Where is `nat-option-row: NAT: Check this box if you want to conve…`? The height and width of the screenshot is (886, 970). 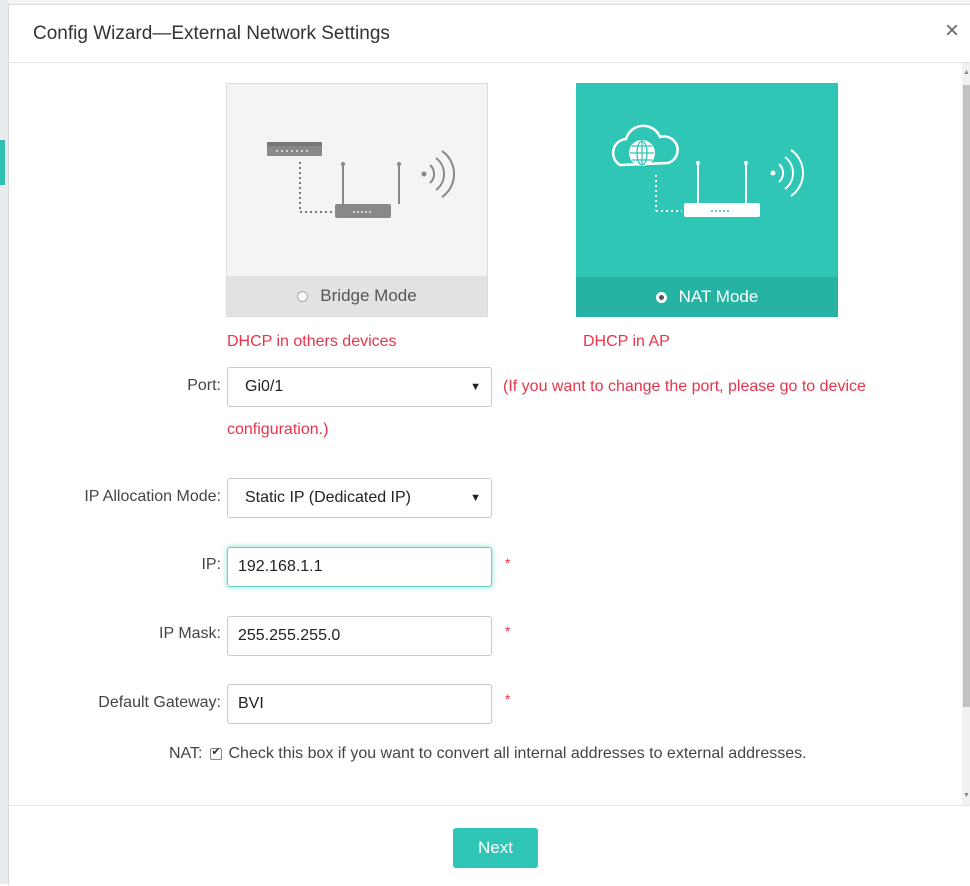 nat-option-row: NAT: Check this box if you want to conve… is located at coordinates (488, 754).